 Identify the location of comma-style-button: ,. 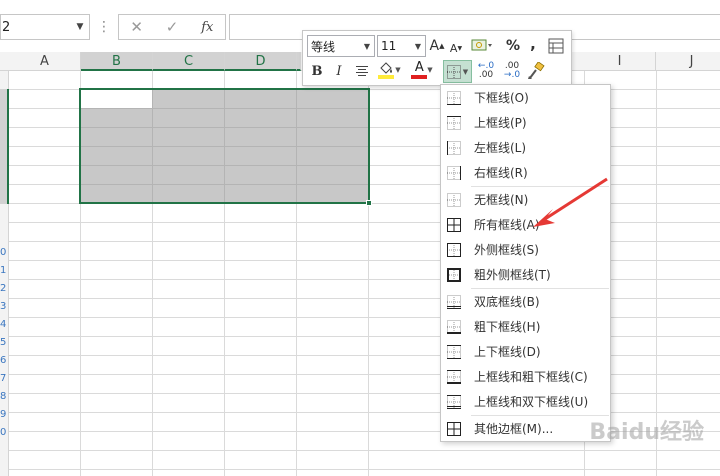
(533, 44).